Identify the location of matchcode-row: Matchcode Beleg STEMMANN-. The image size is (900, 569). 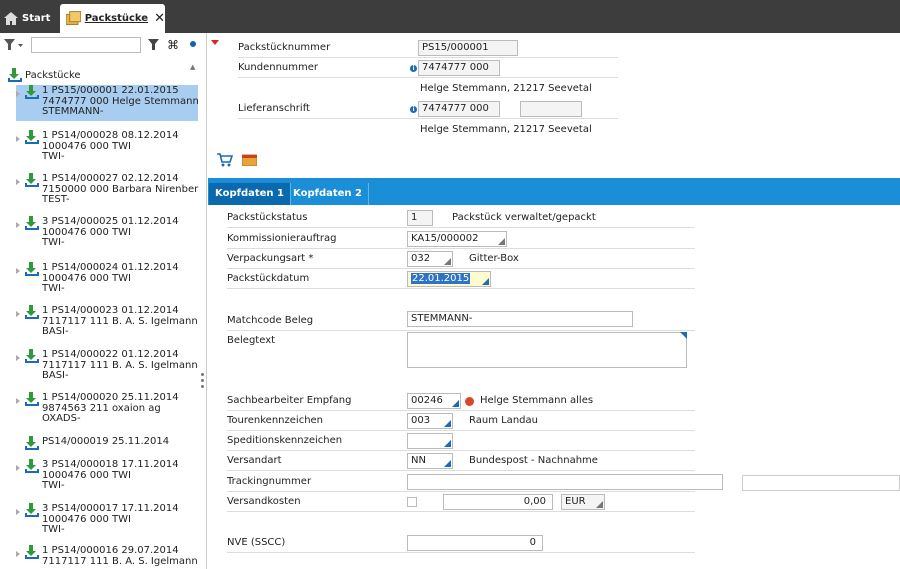
(461, 321).